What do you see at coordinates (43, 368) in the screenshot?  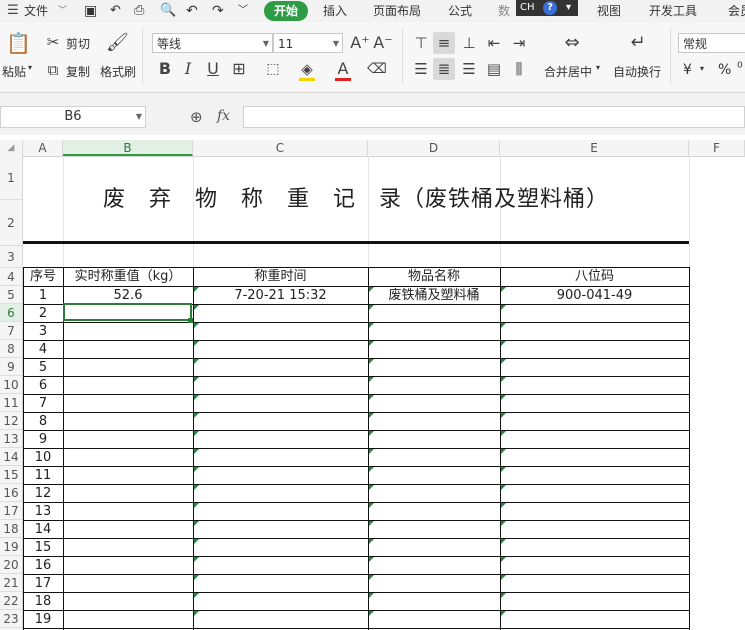 I see `cell-seq: 5` at bounding box center [43, 368].